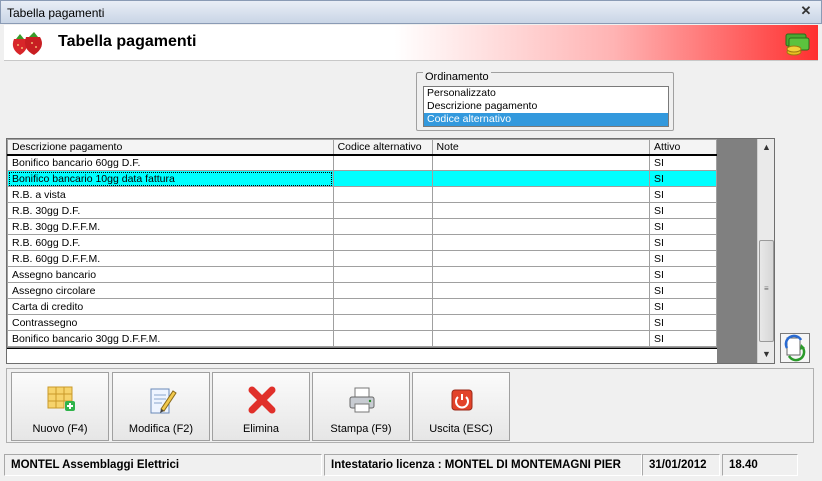  Describe the element at coordinates (127, 41) in the screenshot. I see `page-title: Tabella pagamenti` at that location.